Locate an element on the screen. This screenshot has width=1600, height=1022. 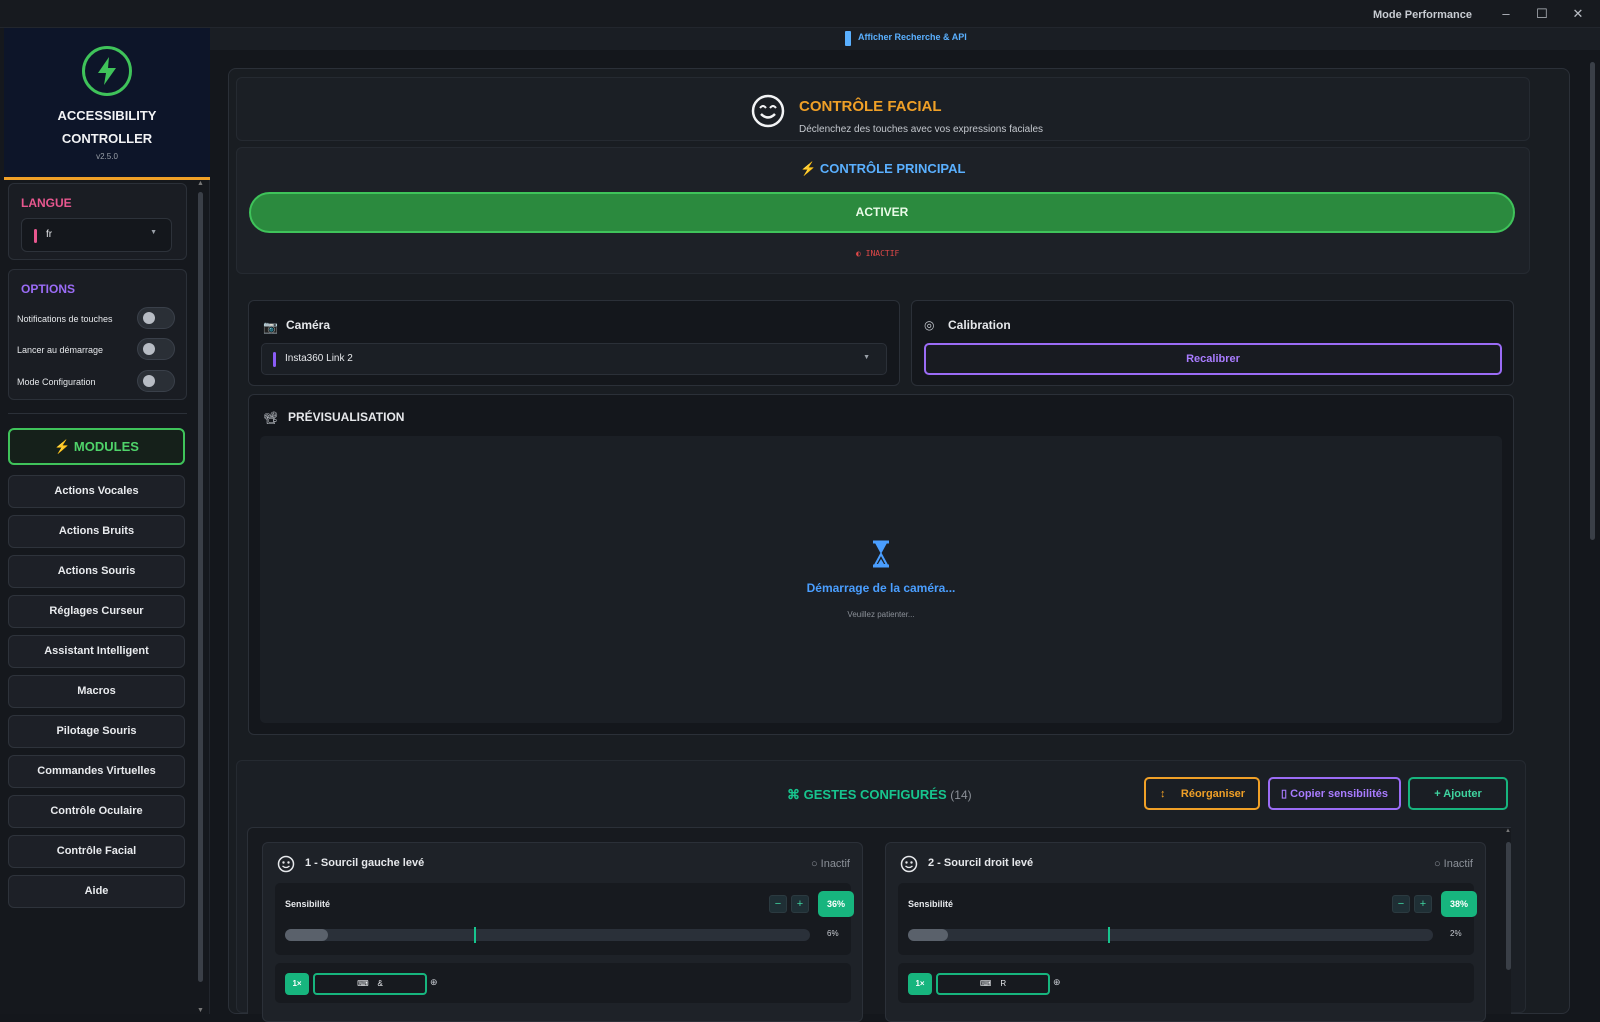
toggle-startup is located at coordinates (156, 349).